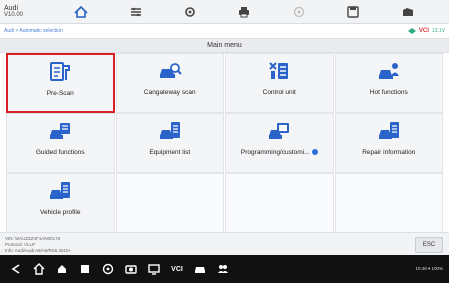  Describe the element at coordinates (108, 269) in the screenshot. I see `clock-icon` at that location.